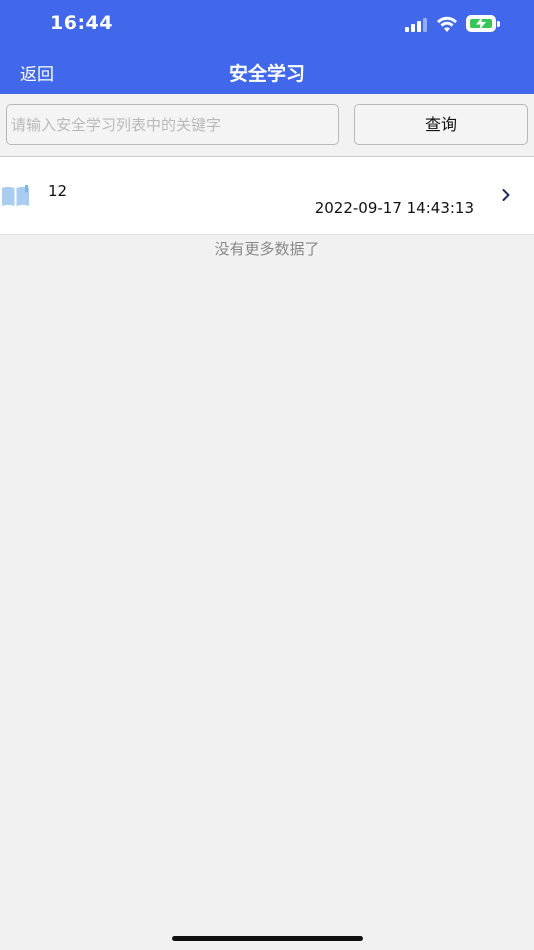 The image size is (534, 950). What do you see at coordinates (447, 24) in the screenshot?
I see `wifi-icon` at bounding box center [447, 24].